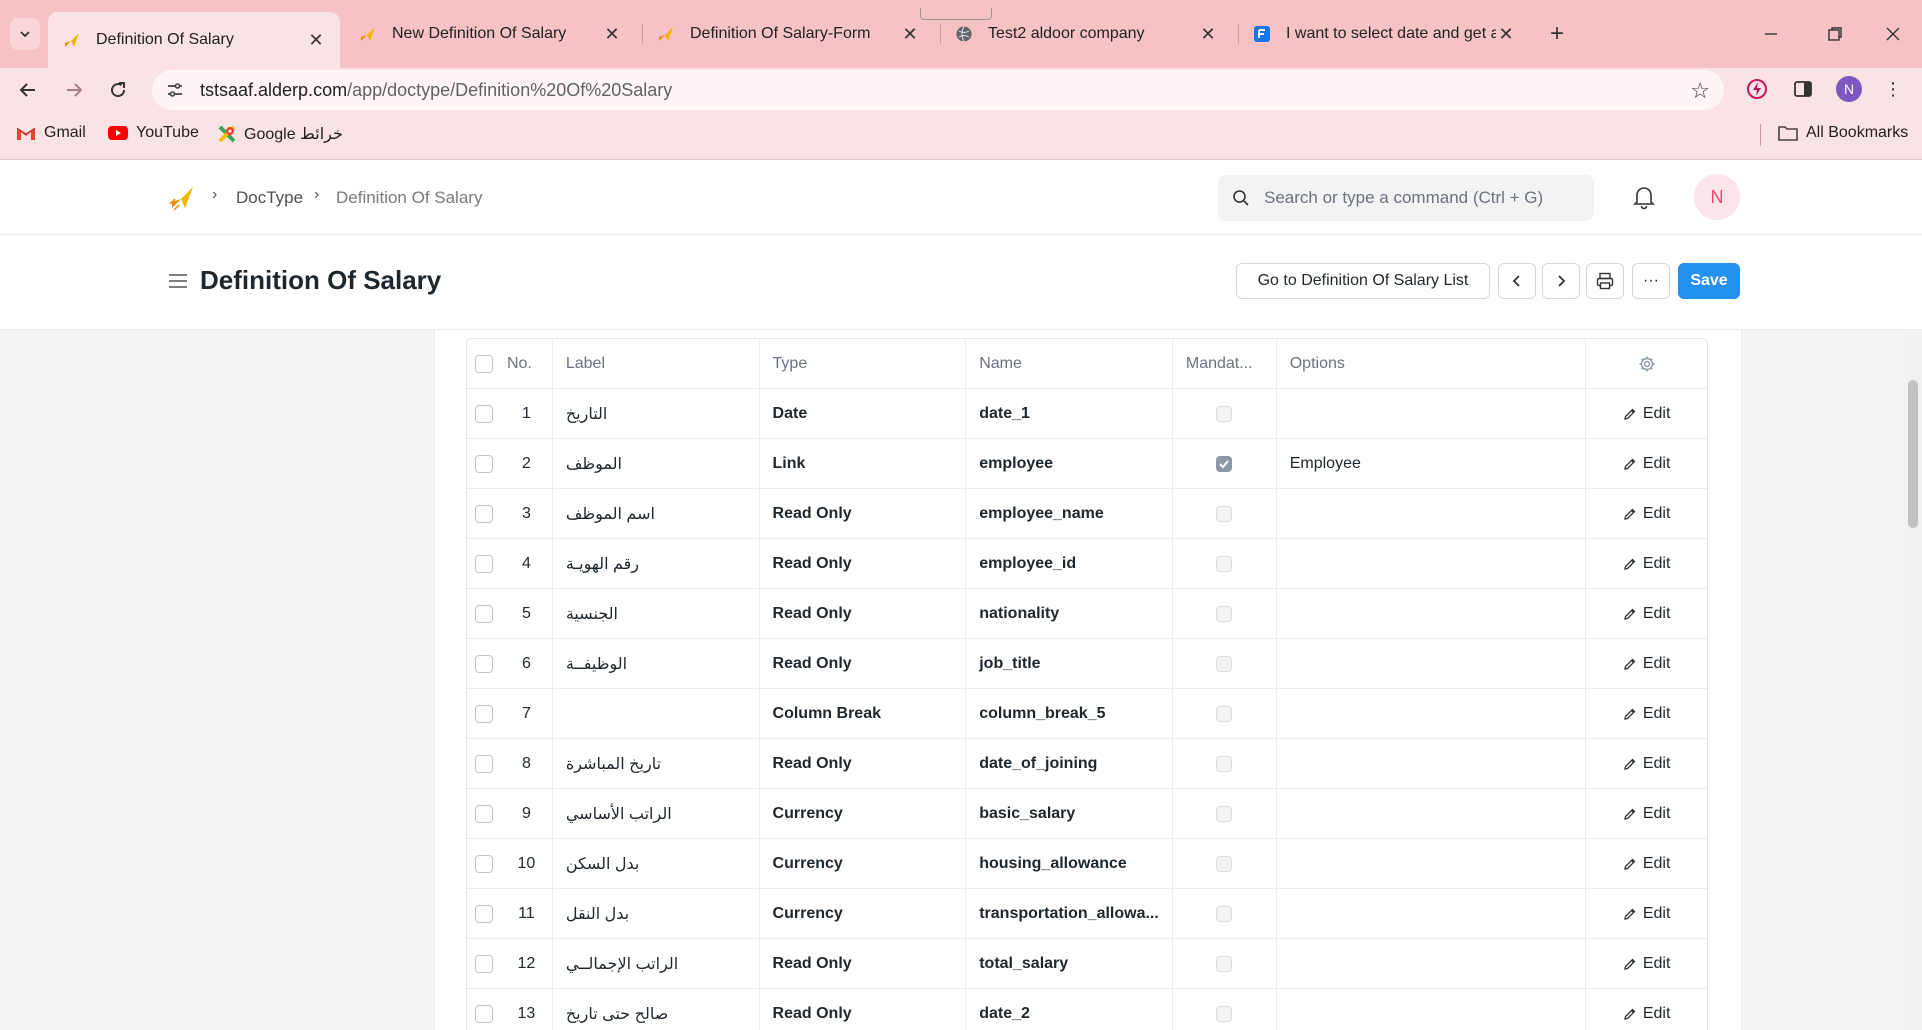 This screenshot has width=1922, height=1030. What do you see at coordinates (602, 564) in the screenshot?
I see `field-label: رقم الهويـة` at bounding box center [602, 564].